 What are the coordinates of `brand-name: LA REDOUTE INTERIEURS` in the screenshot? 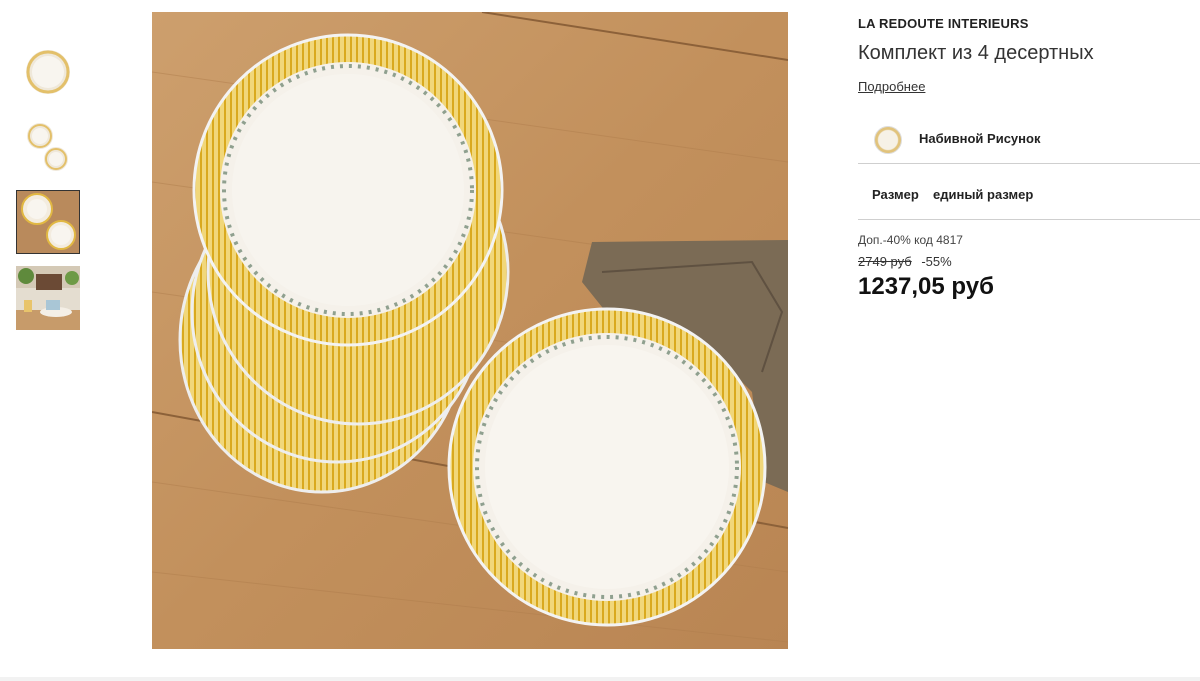 It's located at (943, 23).